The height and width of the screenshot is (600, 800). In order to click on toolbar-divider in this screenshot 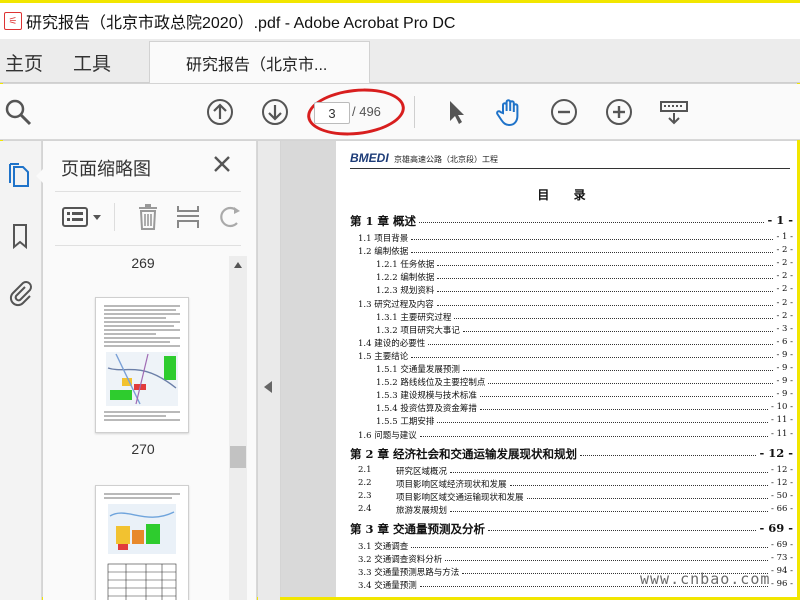, I will do `click(414, 112)`.